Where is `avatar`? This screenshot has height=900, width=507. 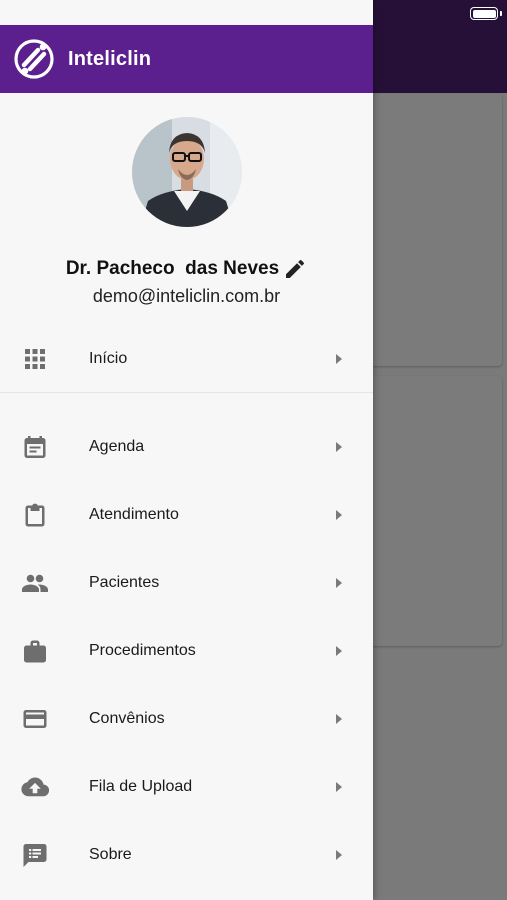 avatar is located at coordinates (186, 172).